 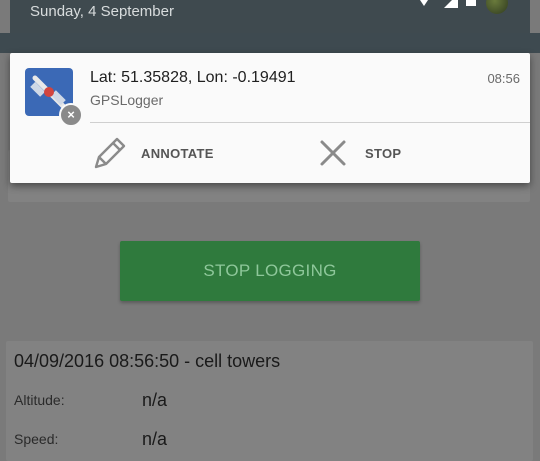 What do you see at coordinates (383, 153) in the screenshot?
I see `stop-label: STOP` at bounding box center [383, 153].